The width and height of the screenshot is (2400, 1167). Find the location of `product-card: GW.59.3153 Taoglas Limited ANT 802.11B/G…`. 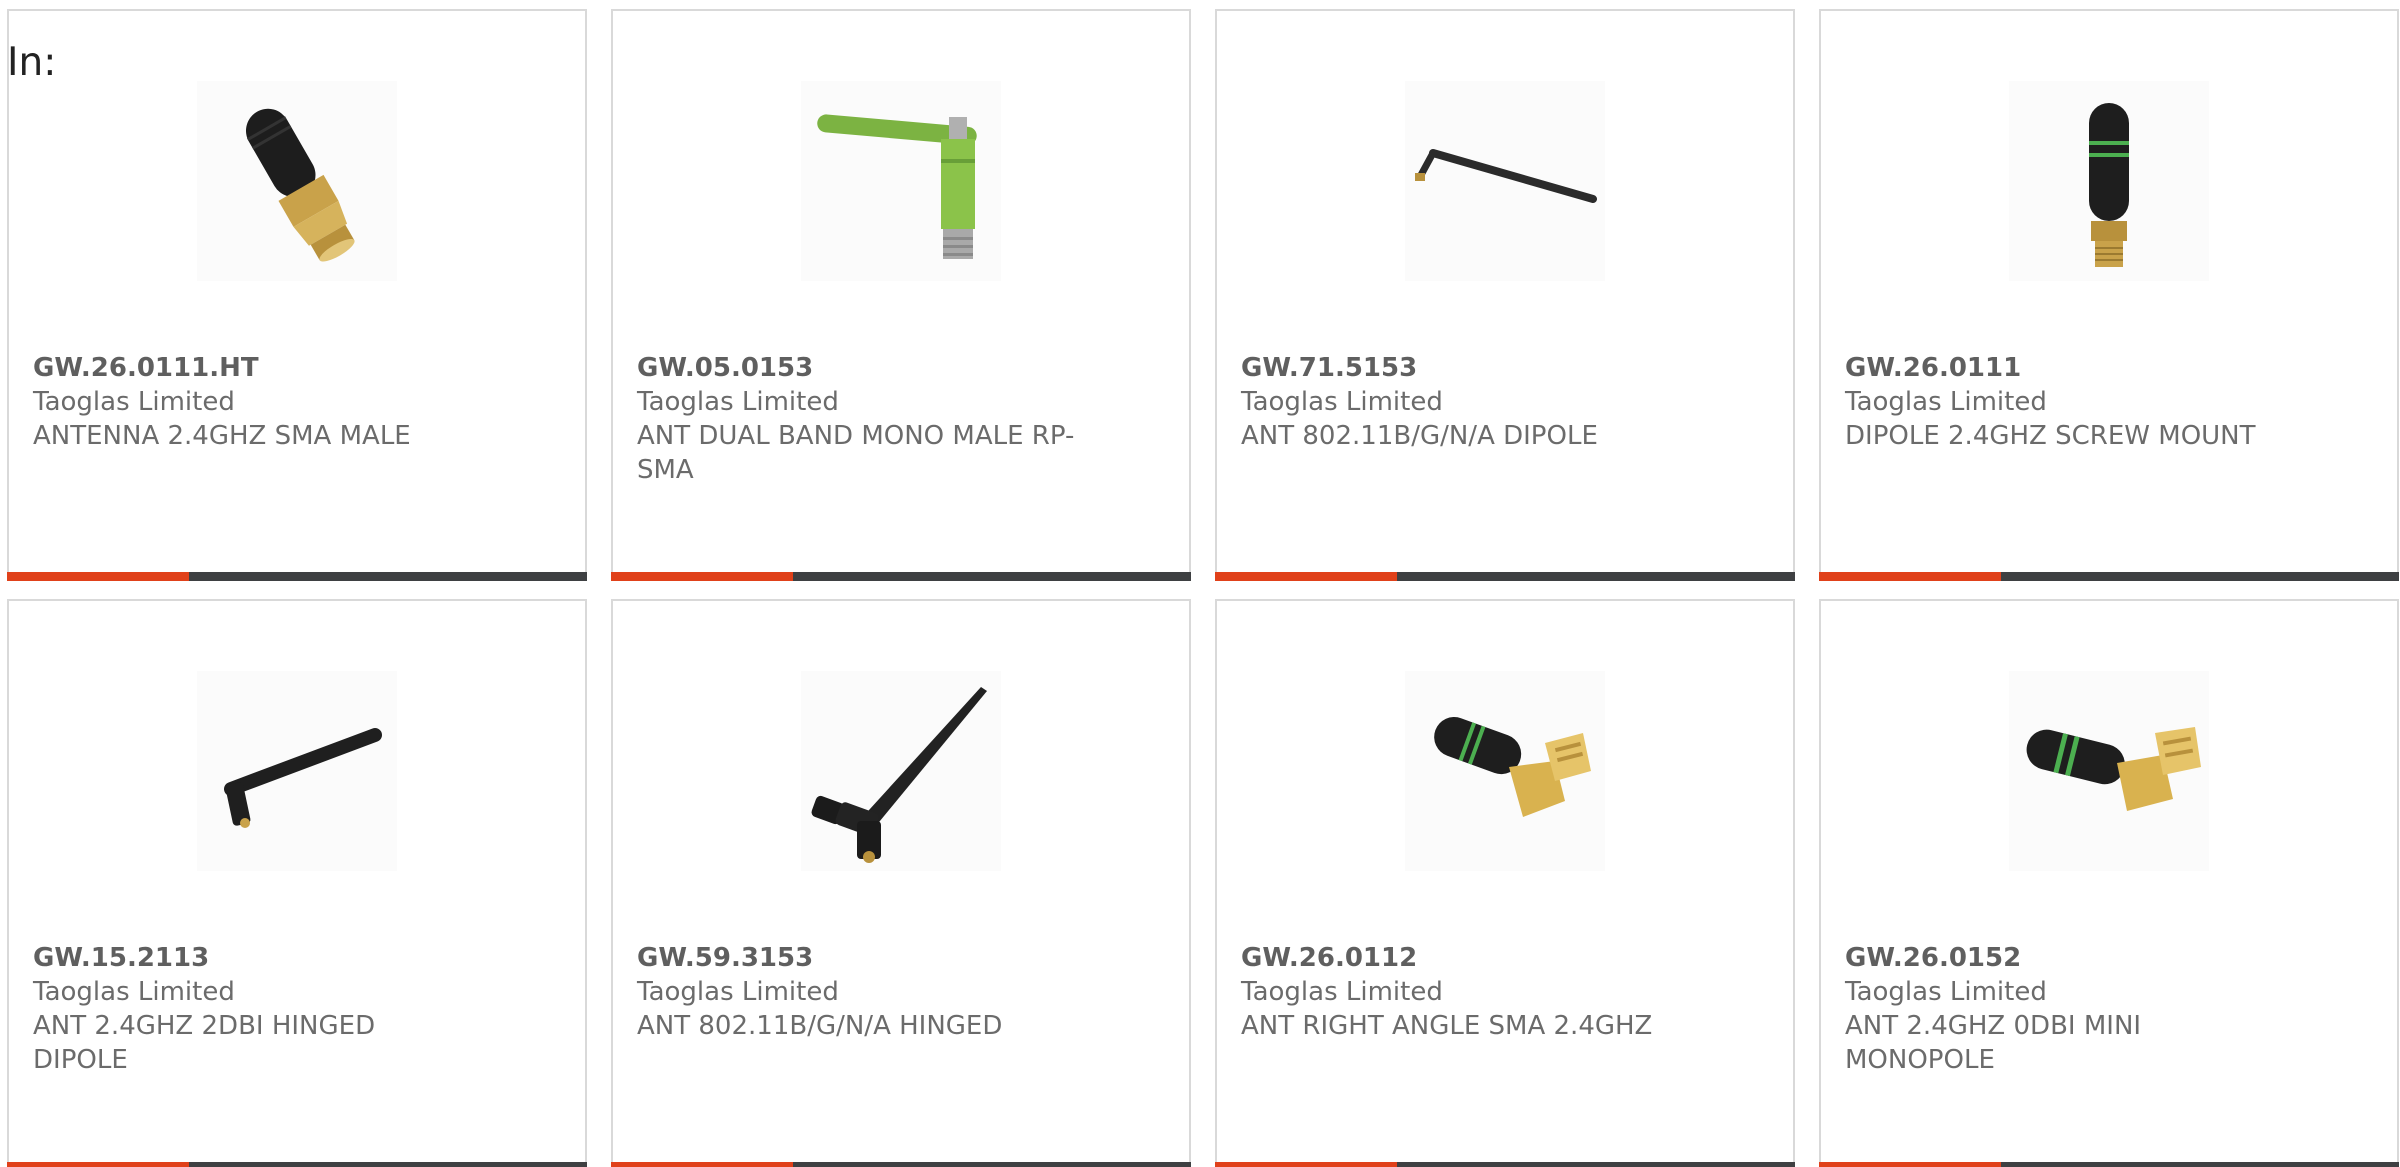

product-card: GW.59.3153 Taoglas Limited ANT 802.11B/G… is located at coordinates (901, 883).